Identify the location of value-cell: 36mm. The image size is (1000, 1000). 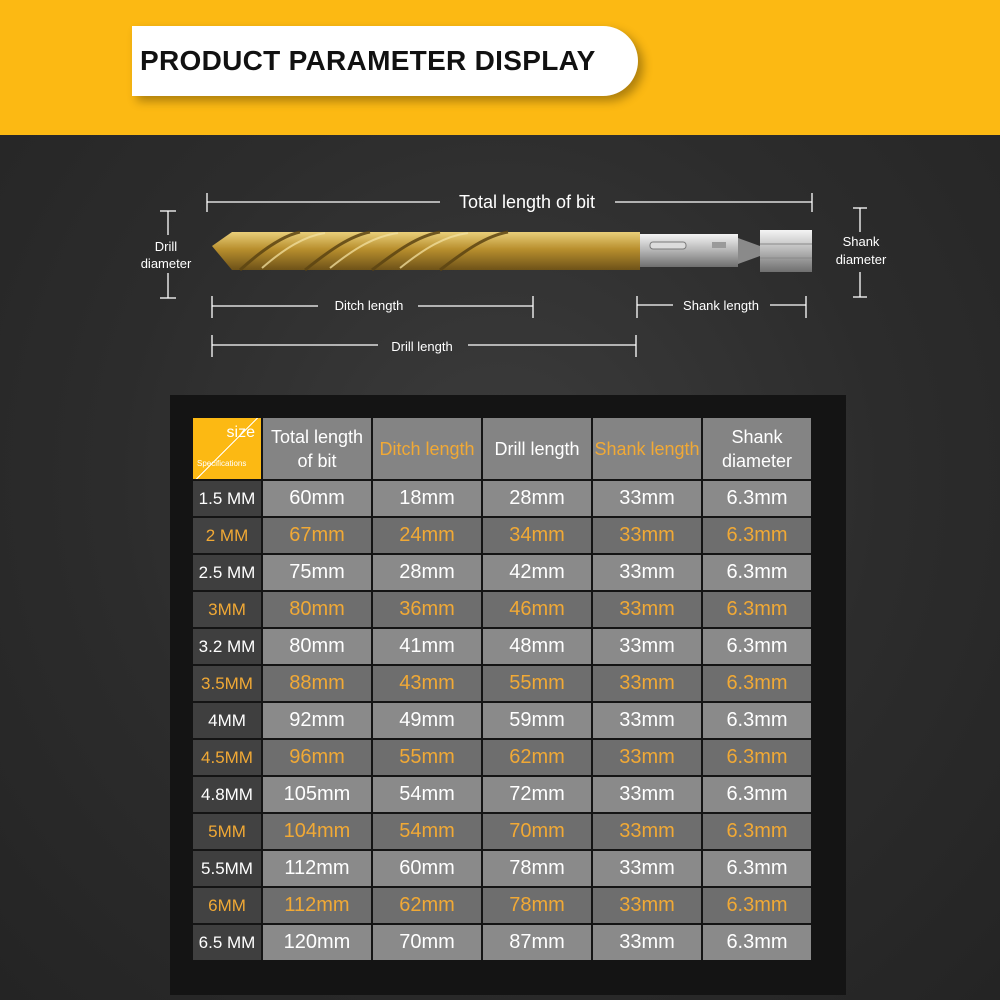
(427, 609).